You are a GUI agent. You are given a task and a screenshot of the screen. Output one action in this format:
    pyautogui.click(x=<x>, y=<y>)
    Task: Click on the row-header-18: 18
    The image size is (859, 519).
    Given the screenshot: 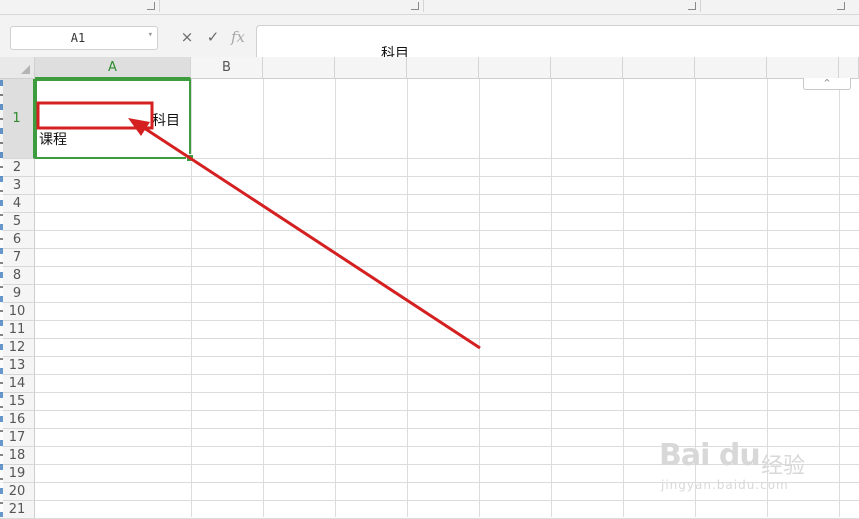 What is the action you would take?
    pyautogui.click(x=17, y=456)
    